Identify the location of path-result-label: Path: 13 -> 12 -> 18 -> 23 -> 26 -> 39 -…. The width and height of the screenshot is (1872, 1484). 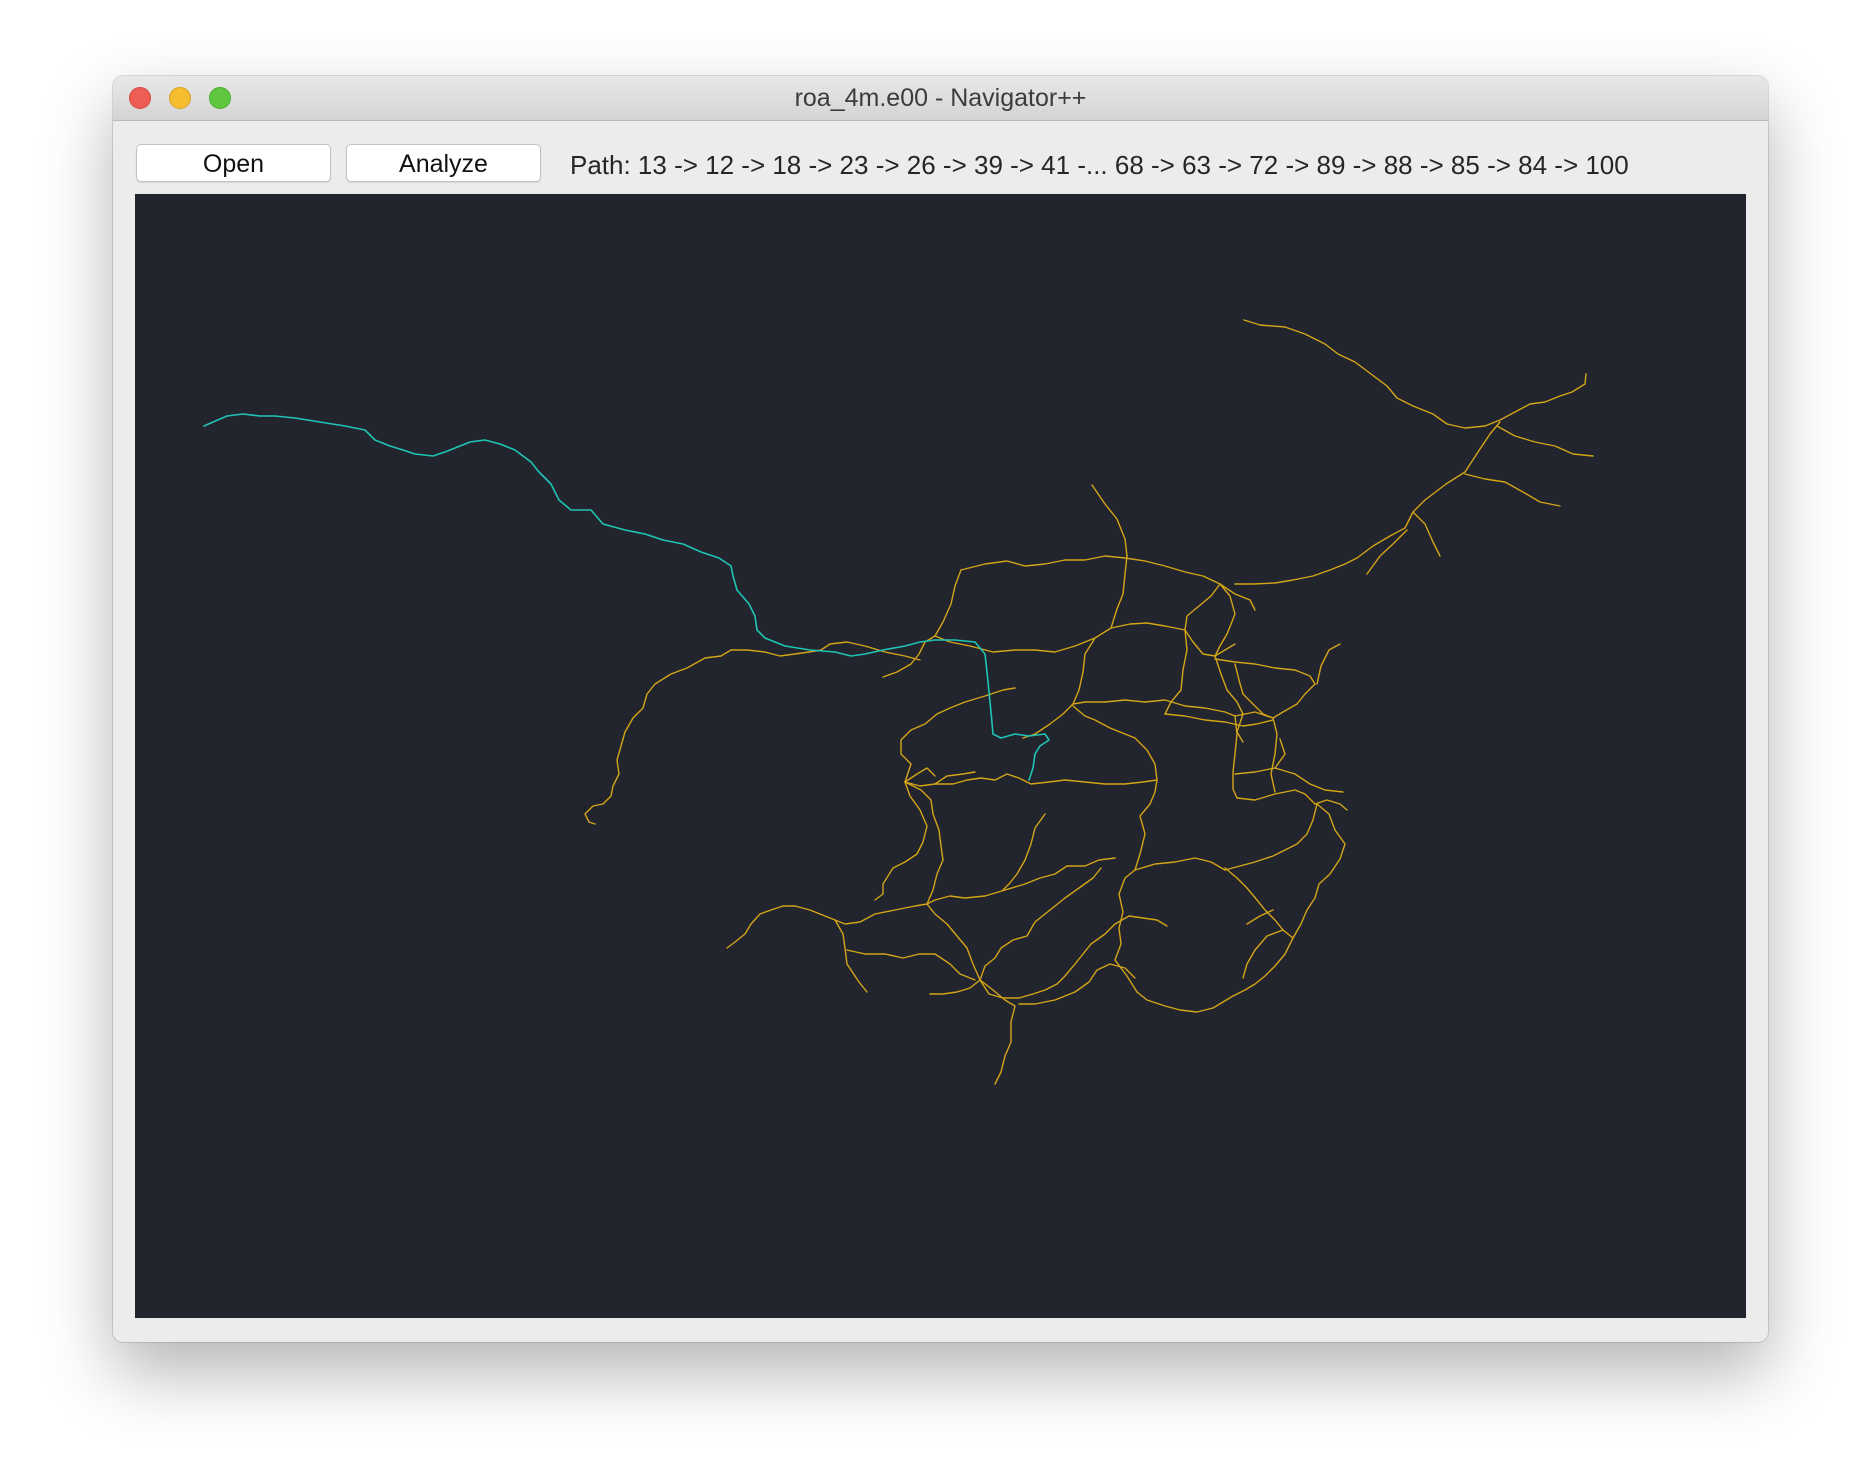
(1099, 165).